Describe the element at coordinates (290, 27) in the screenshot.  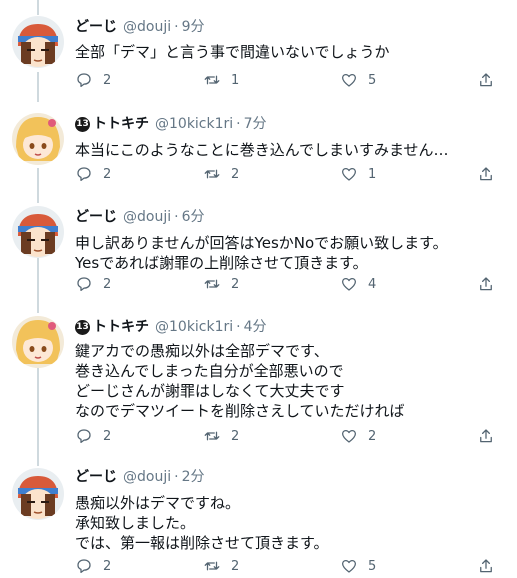
I see `tweet-header: どーじ @douji · 9分` at that location.